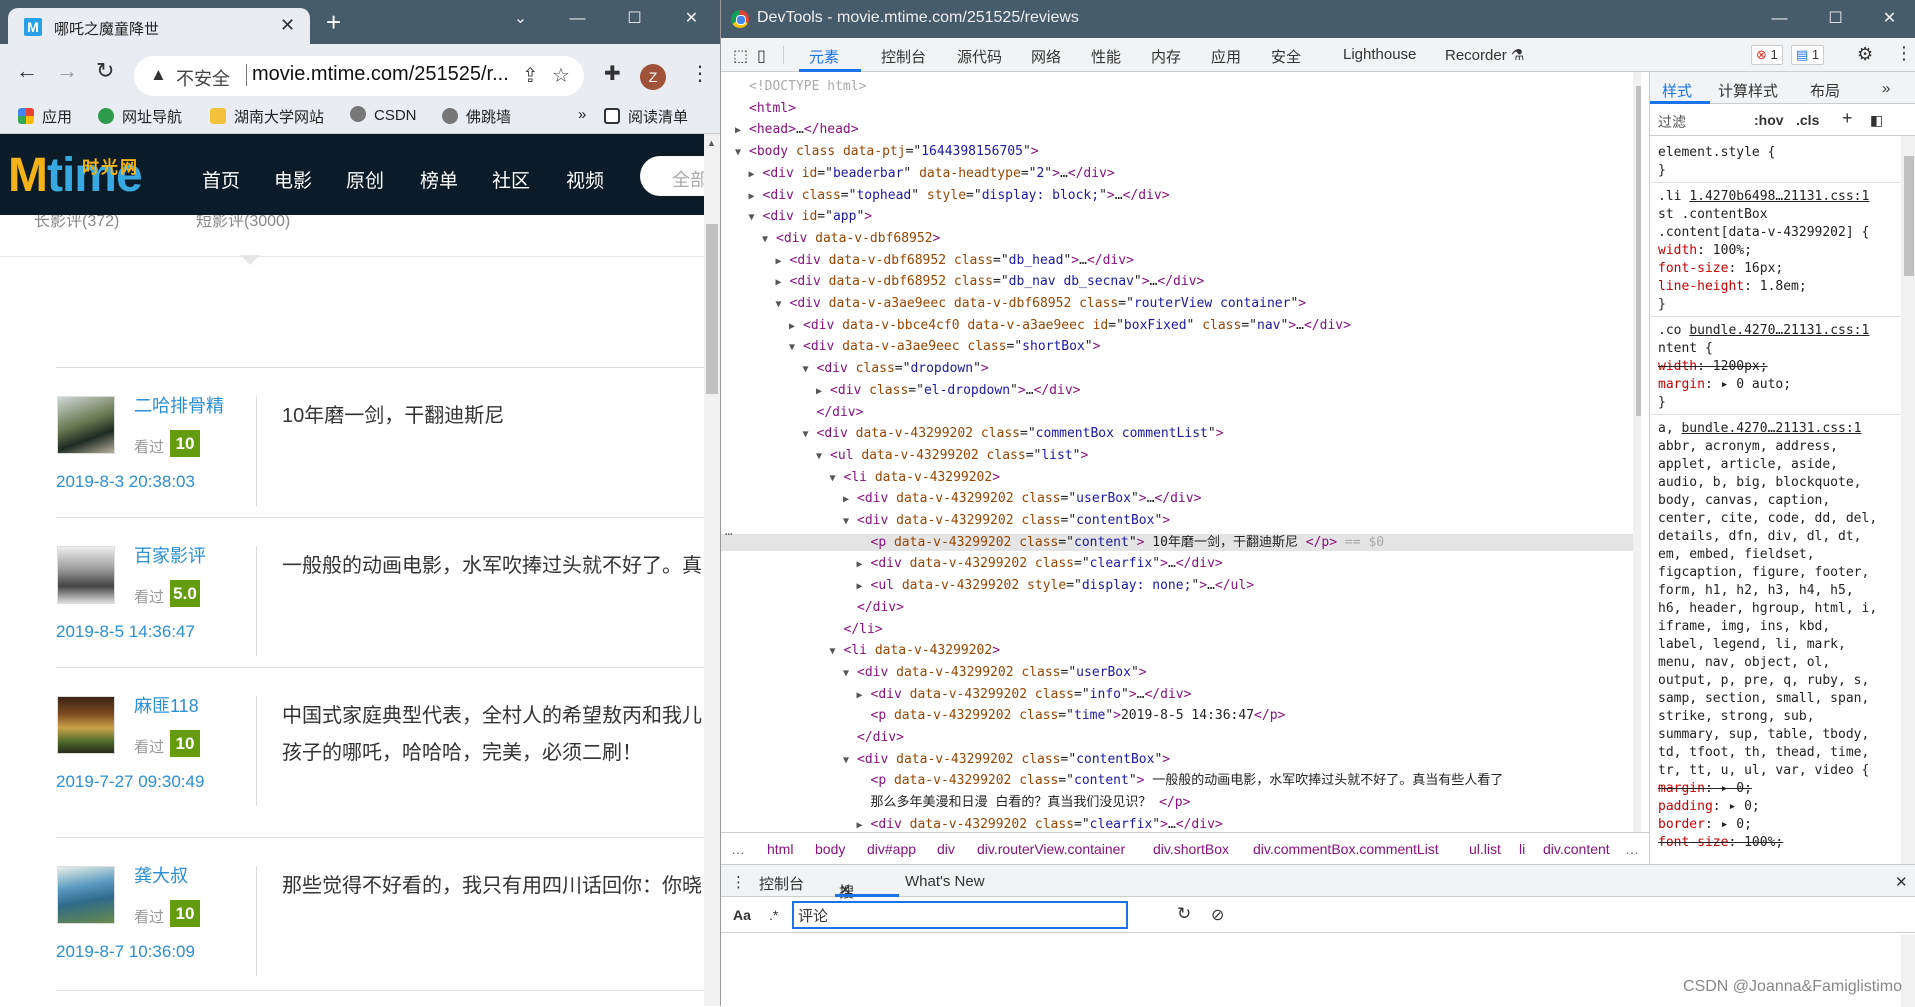 This screenshot has height=1007, width=1915. What do you see at coordinates (1217, 915) in the screenshot?
I see `clear-icon: ⊘` at bounding box center [1217, 915].